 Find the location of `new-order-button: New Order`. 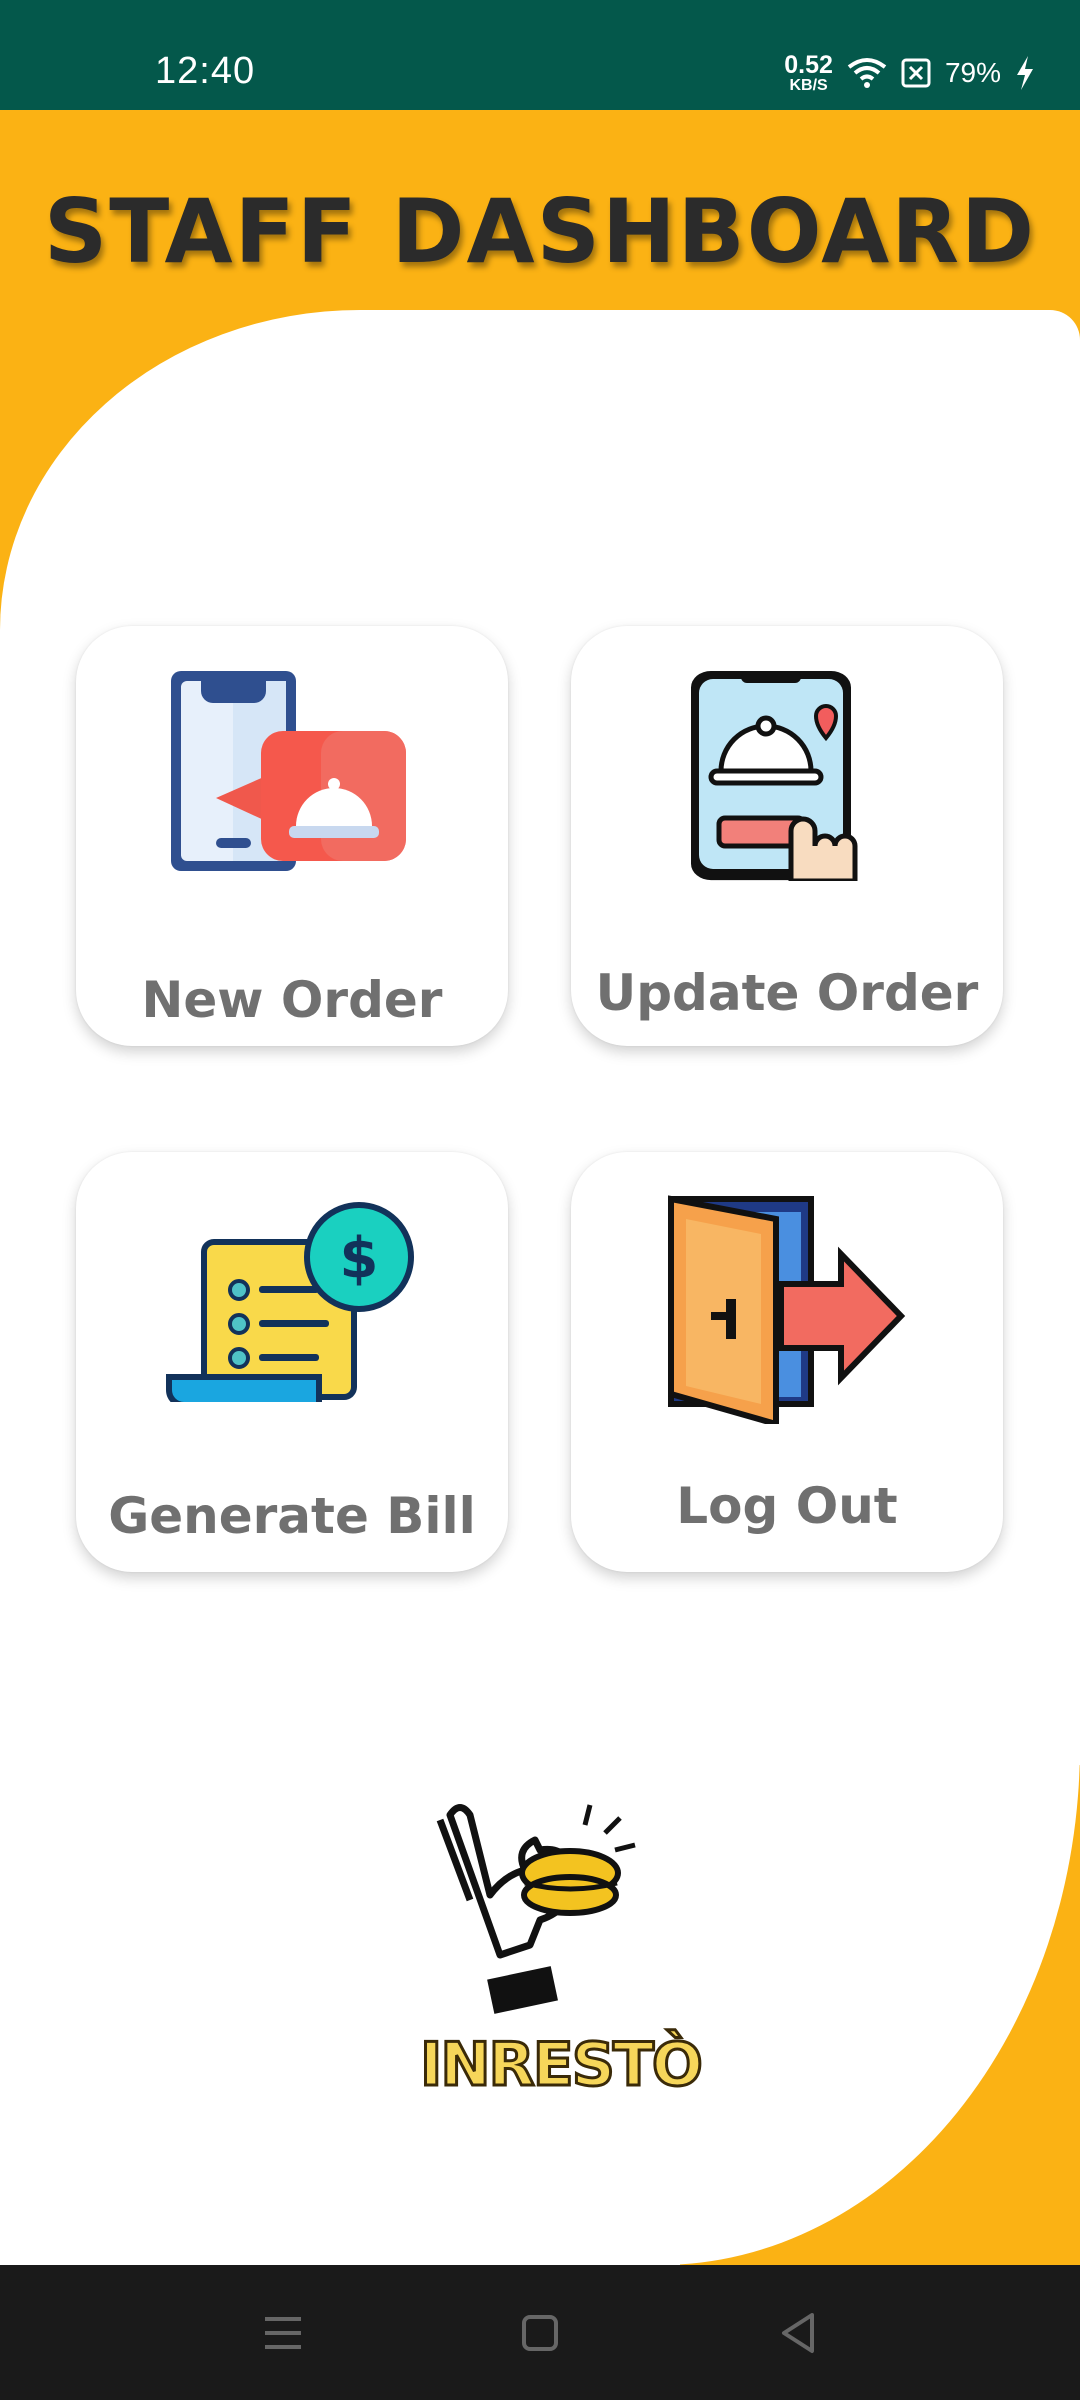

new-order-button: New Order is located at coordinates (292, 836).